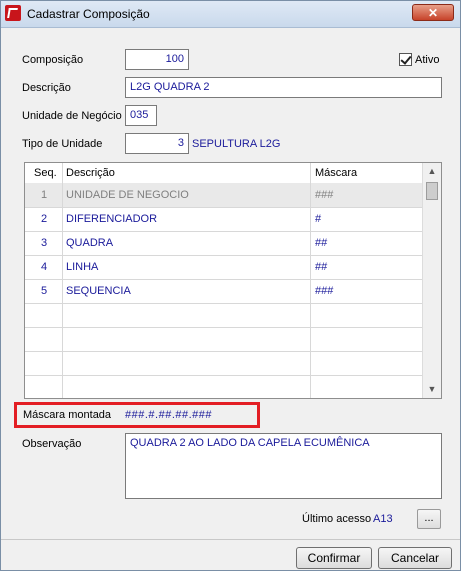 The width and height of the screenshot is (461, 571). What do you see at coordinates (334, 558) in the screenshot?
I see `confirmar-button: Confirmar` at bounding box center [334, 558].